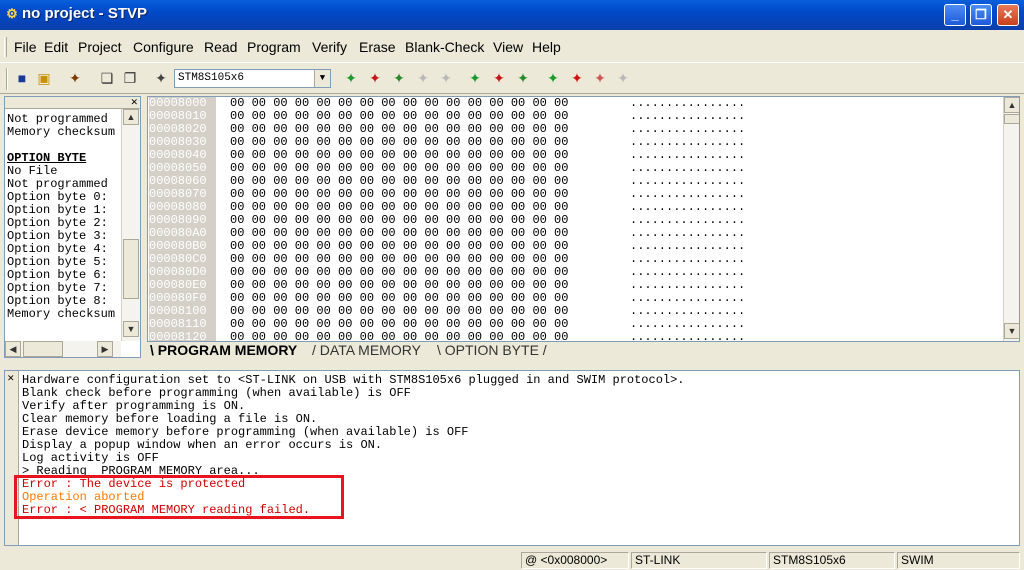 Image resolution: width=1024 pixels, height=570 pixels. I want to click on minimize-button: _, so click(955, 15).